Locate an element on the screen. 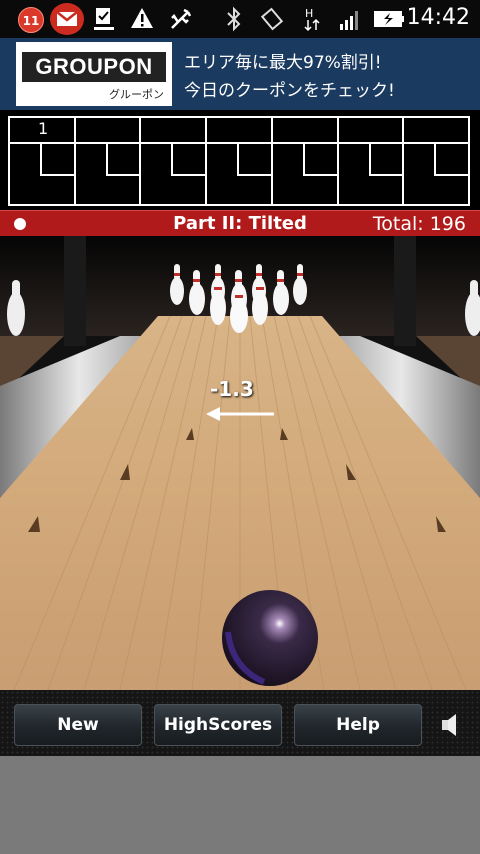  usb-icon is located at coordinates (181, 18).